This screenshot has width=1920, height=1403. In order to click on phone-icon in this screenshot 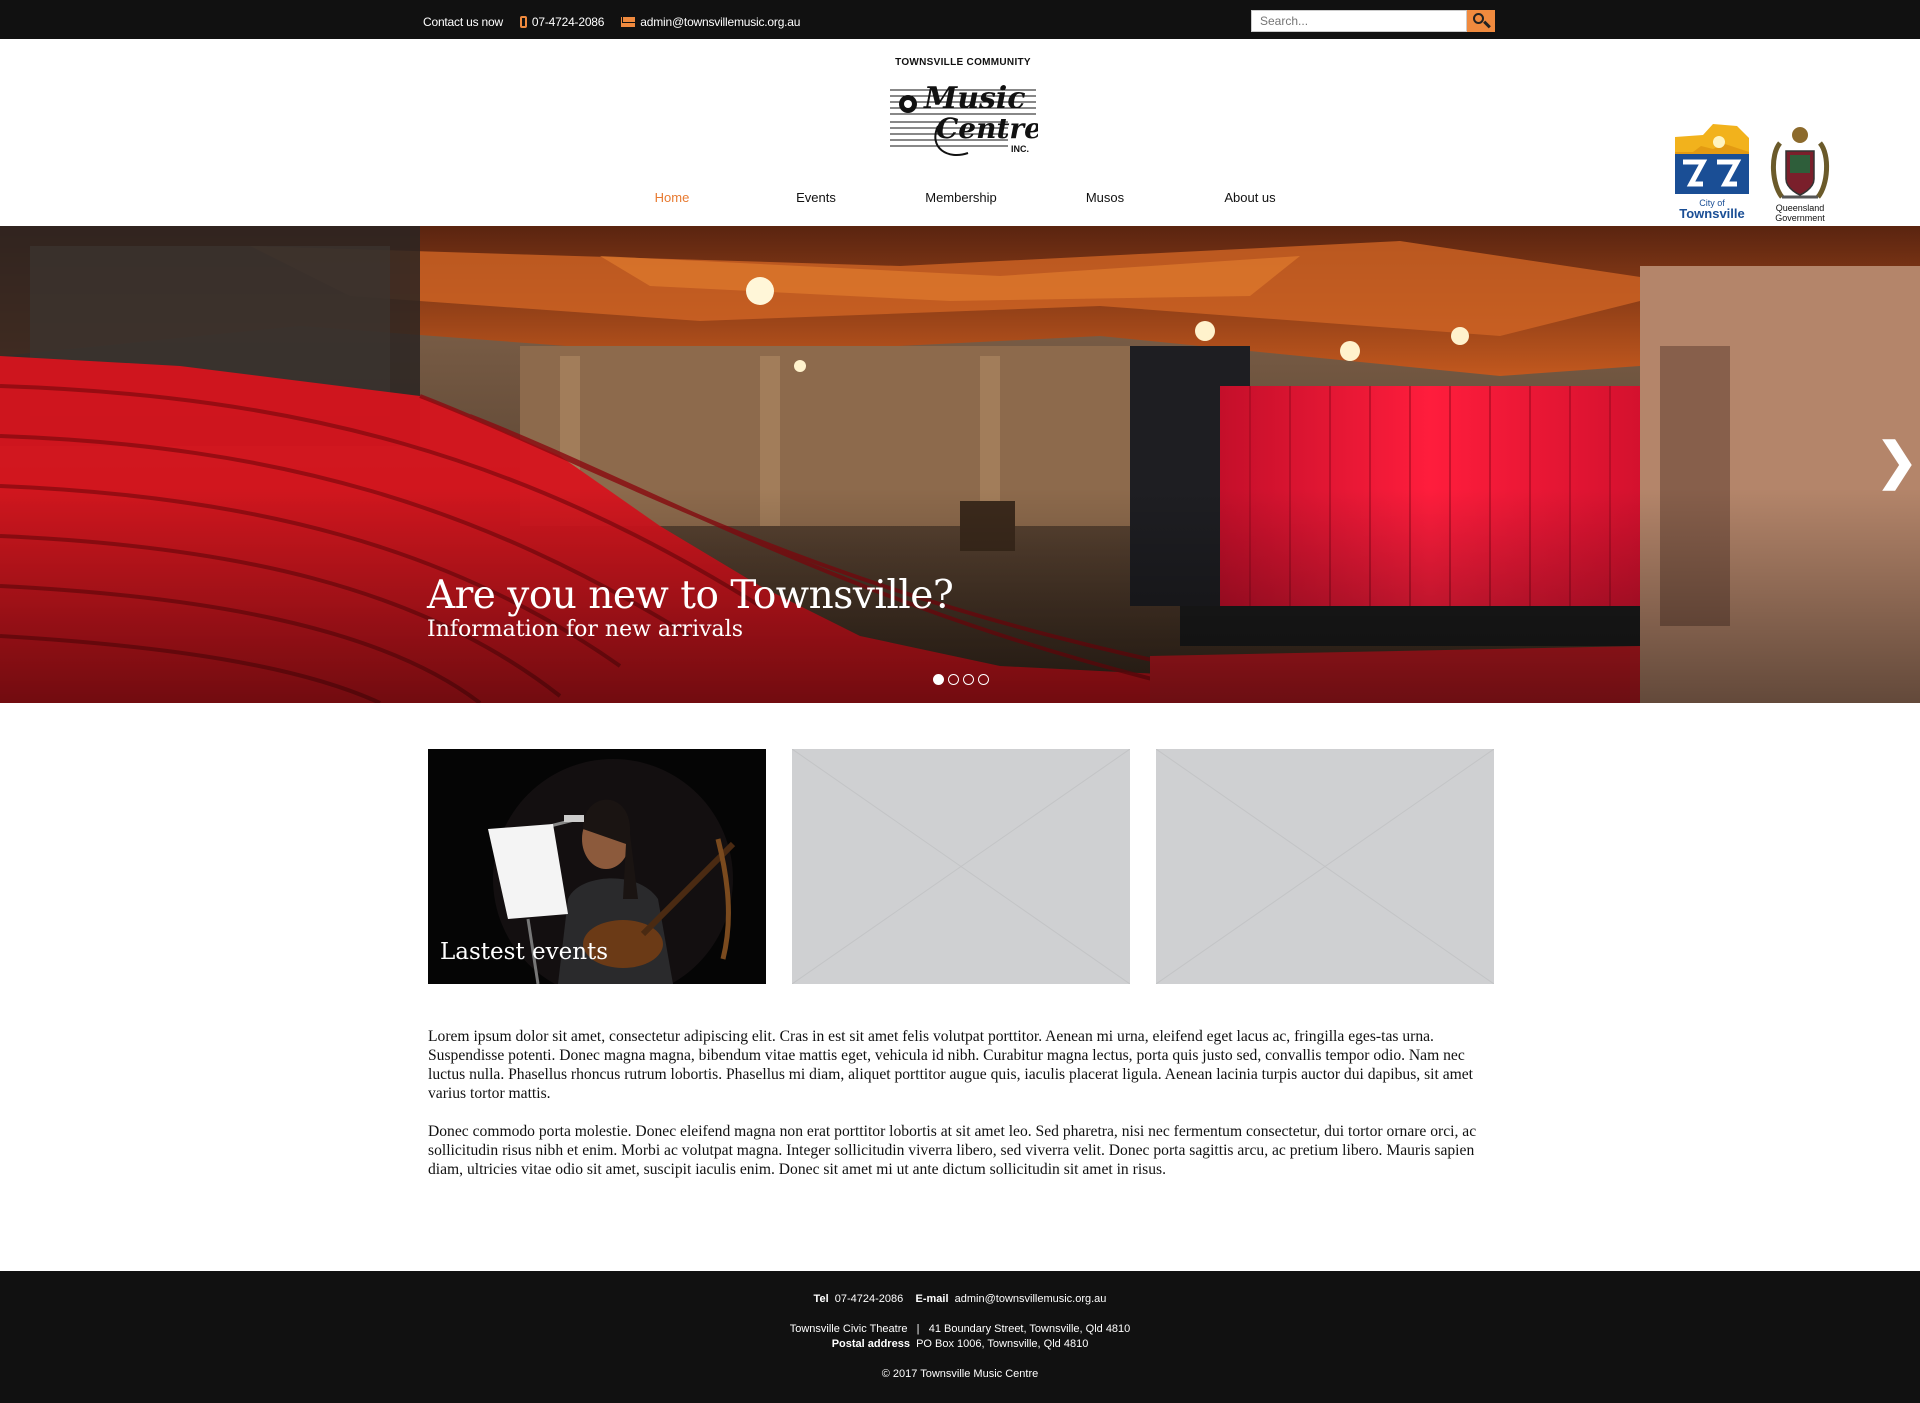, I will do `click(523, 22)`.